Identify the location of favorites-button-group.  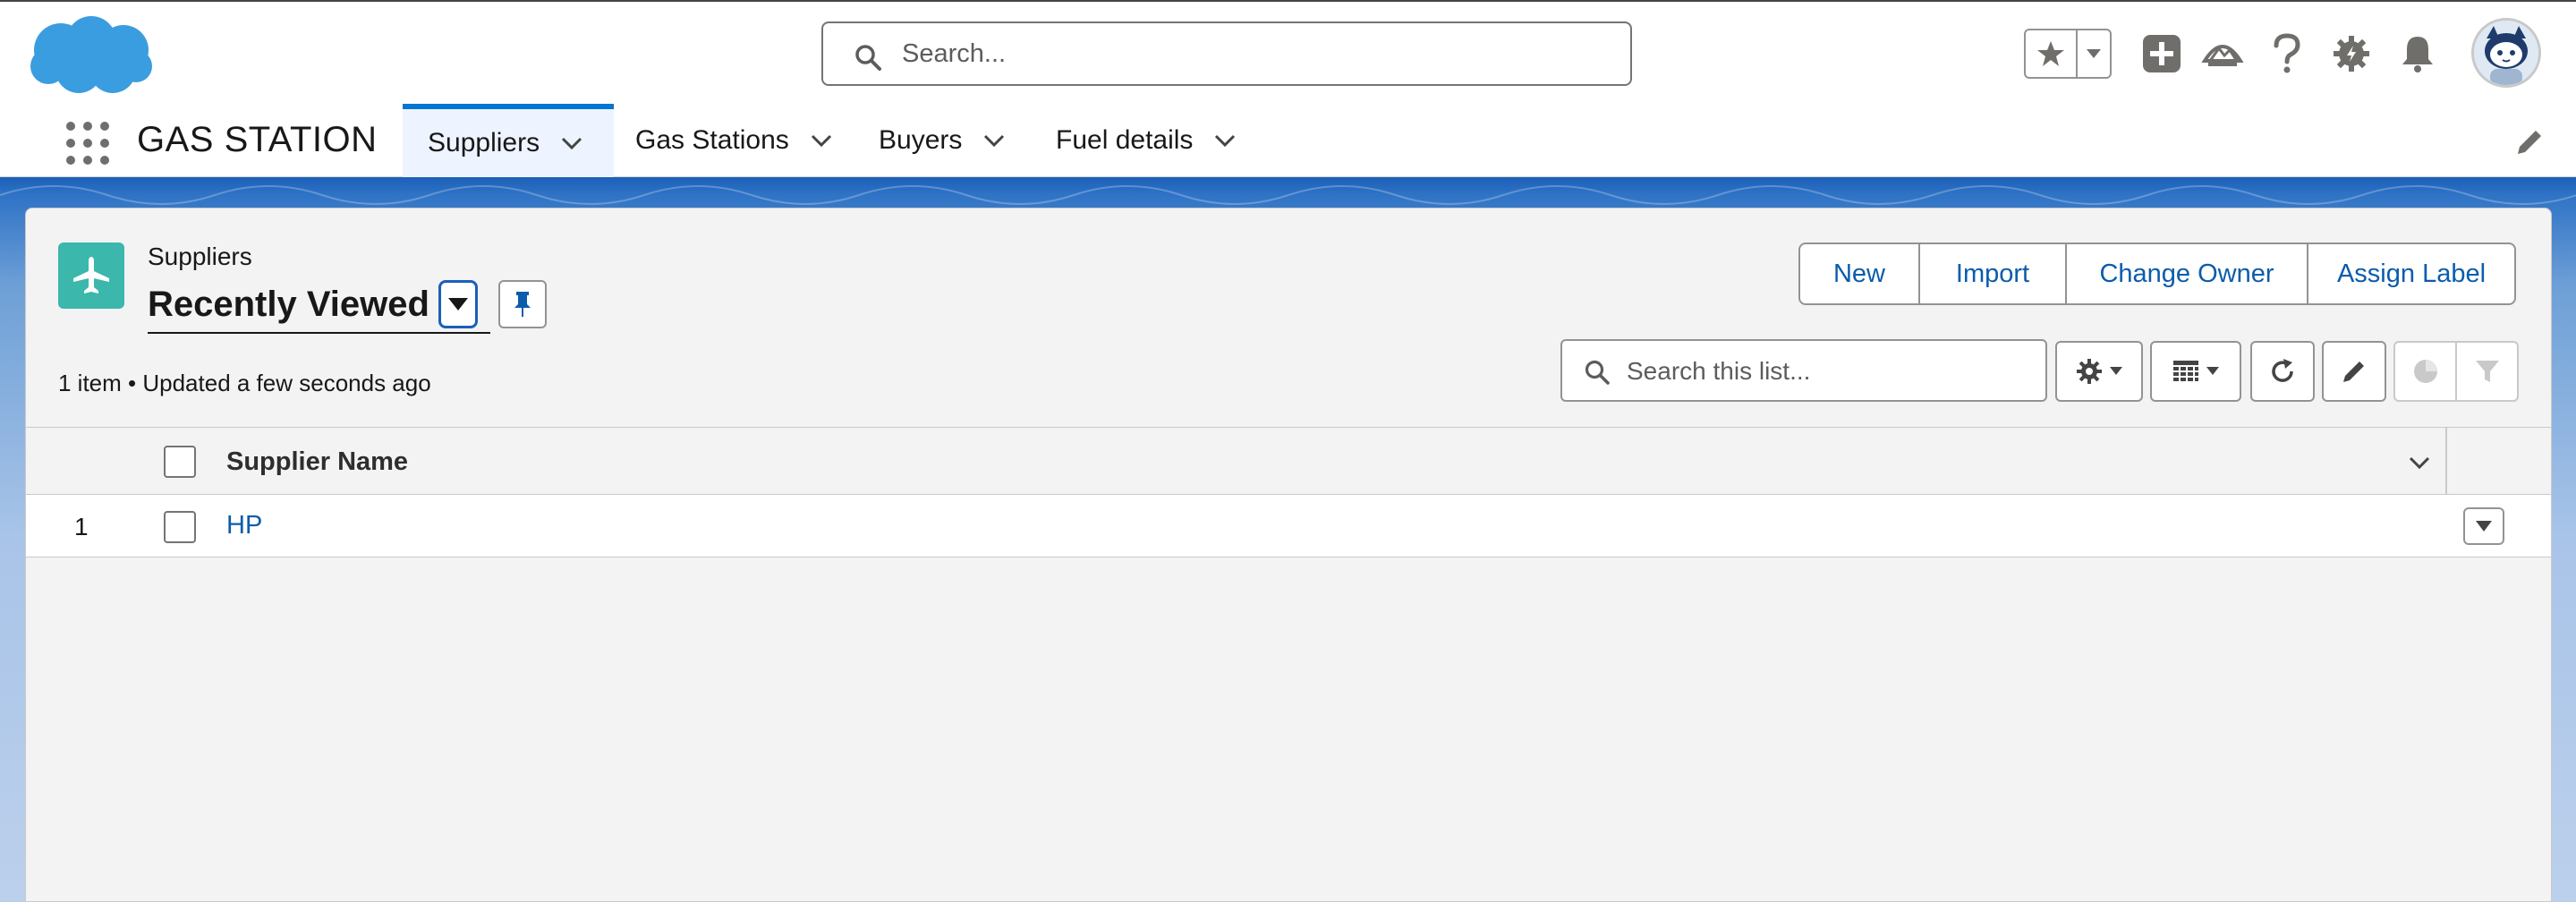
(2068, 54).